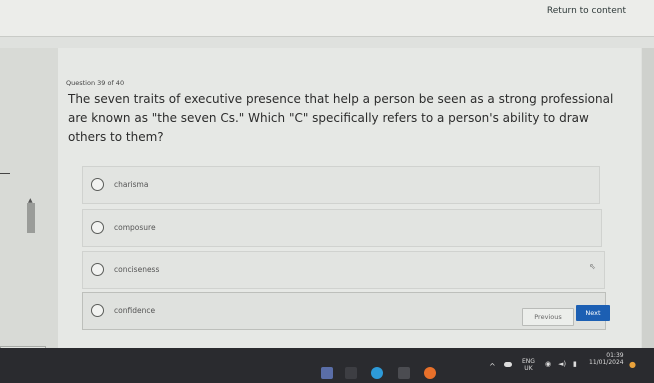 The height and width of the screenshot is (383, 654). I want to click on language-code: ENG, so click(528, 361).